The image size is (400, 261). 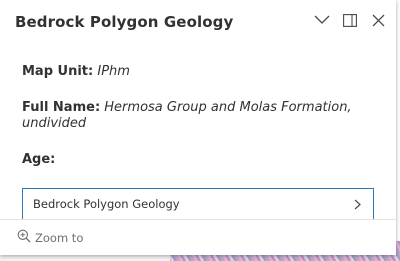 I want to click on chevron-right-icon, so click(x=357, y=204).